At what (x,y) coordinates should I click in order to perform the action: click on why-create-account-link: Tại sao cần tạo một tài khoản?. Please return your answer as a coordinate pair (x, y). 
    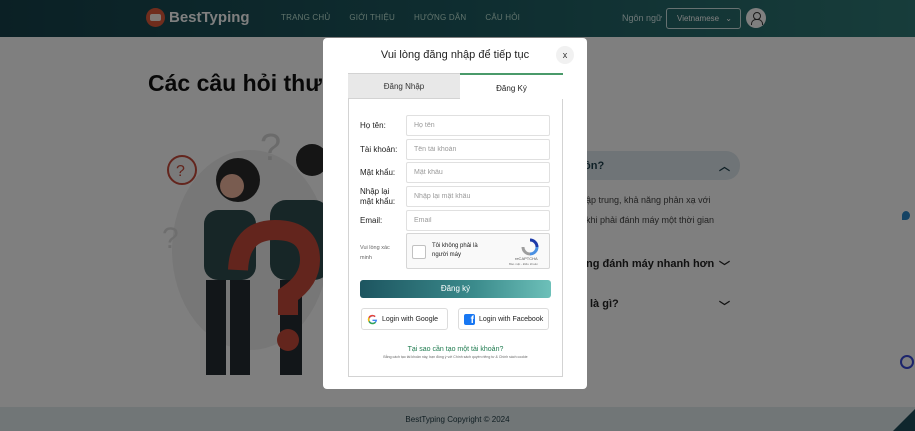
    Looking at the image, I should click on (455, 349).